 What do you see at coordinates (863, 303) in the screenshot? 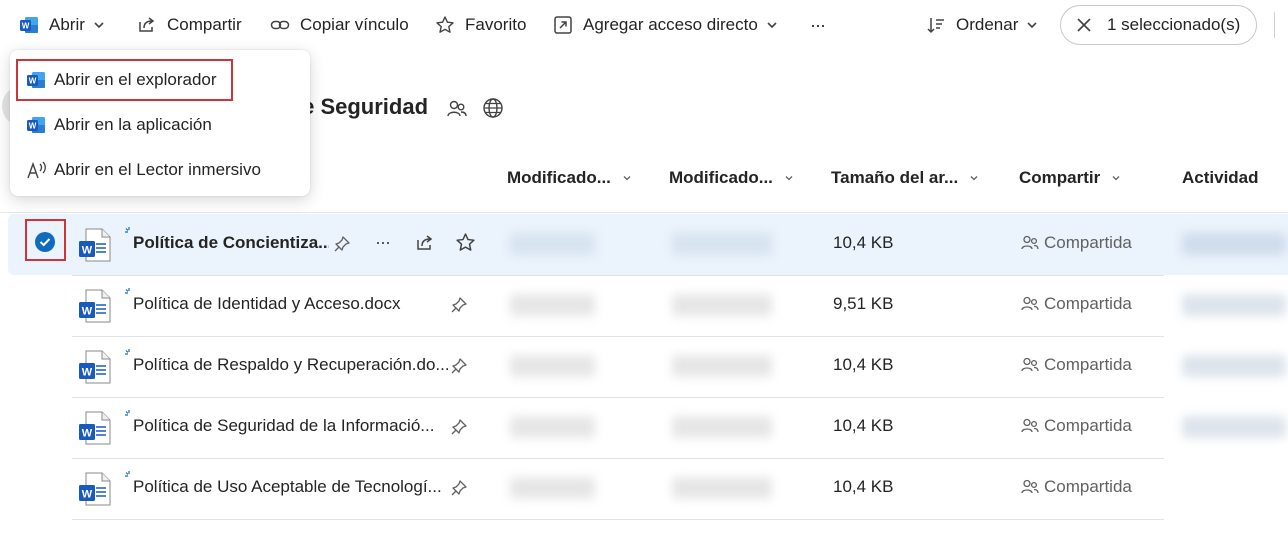
I see `file-size: 9,51 KB` at bounding box center [863, 303].